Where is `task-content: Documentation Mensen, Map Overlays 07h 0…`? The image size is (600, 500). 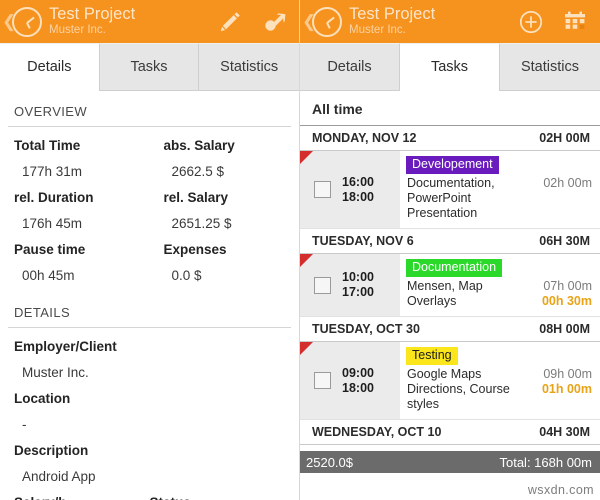 task-content: Documentation Mensen, Map Overlays 07h 0… is located at coordinates (500, 285).